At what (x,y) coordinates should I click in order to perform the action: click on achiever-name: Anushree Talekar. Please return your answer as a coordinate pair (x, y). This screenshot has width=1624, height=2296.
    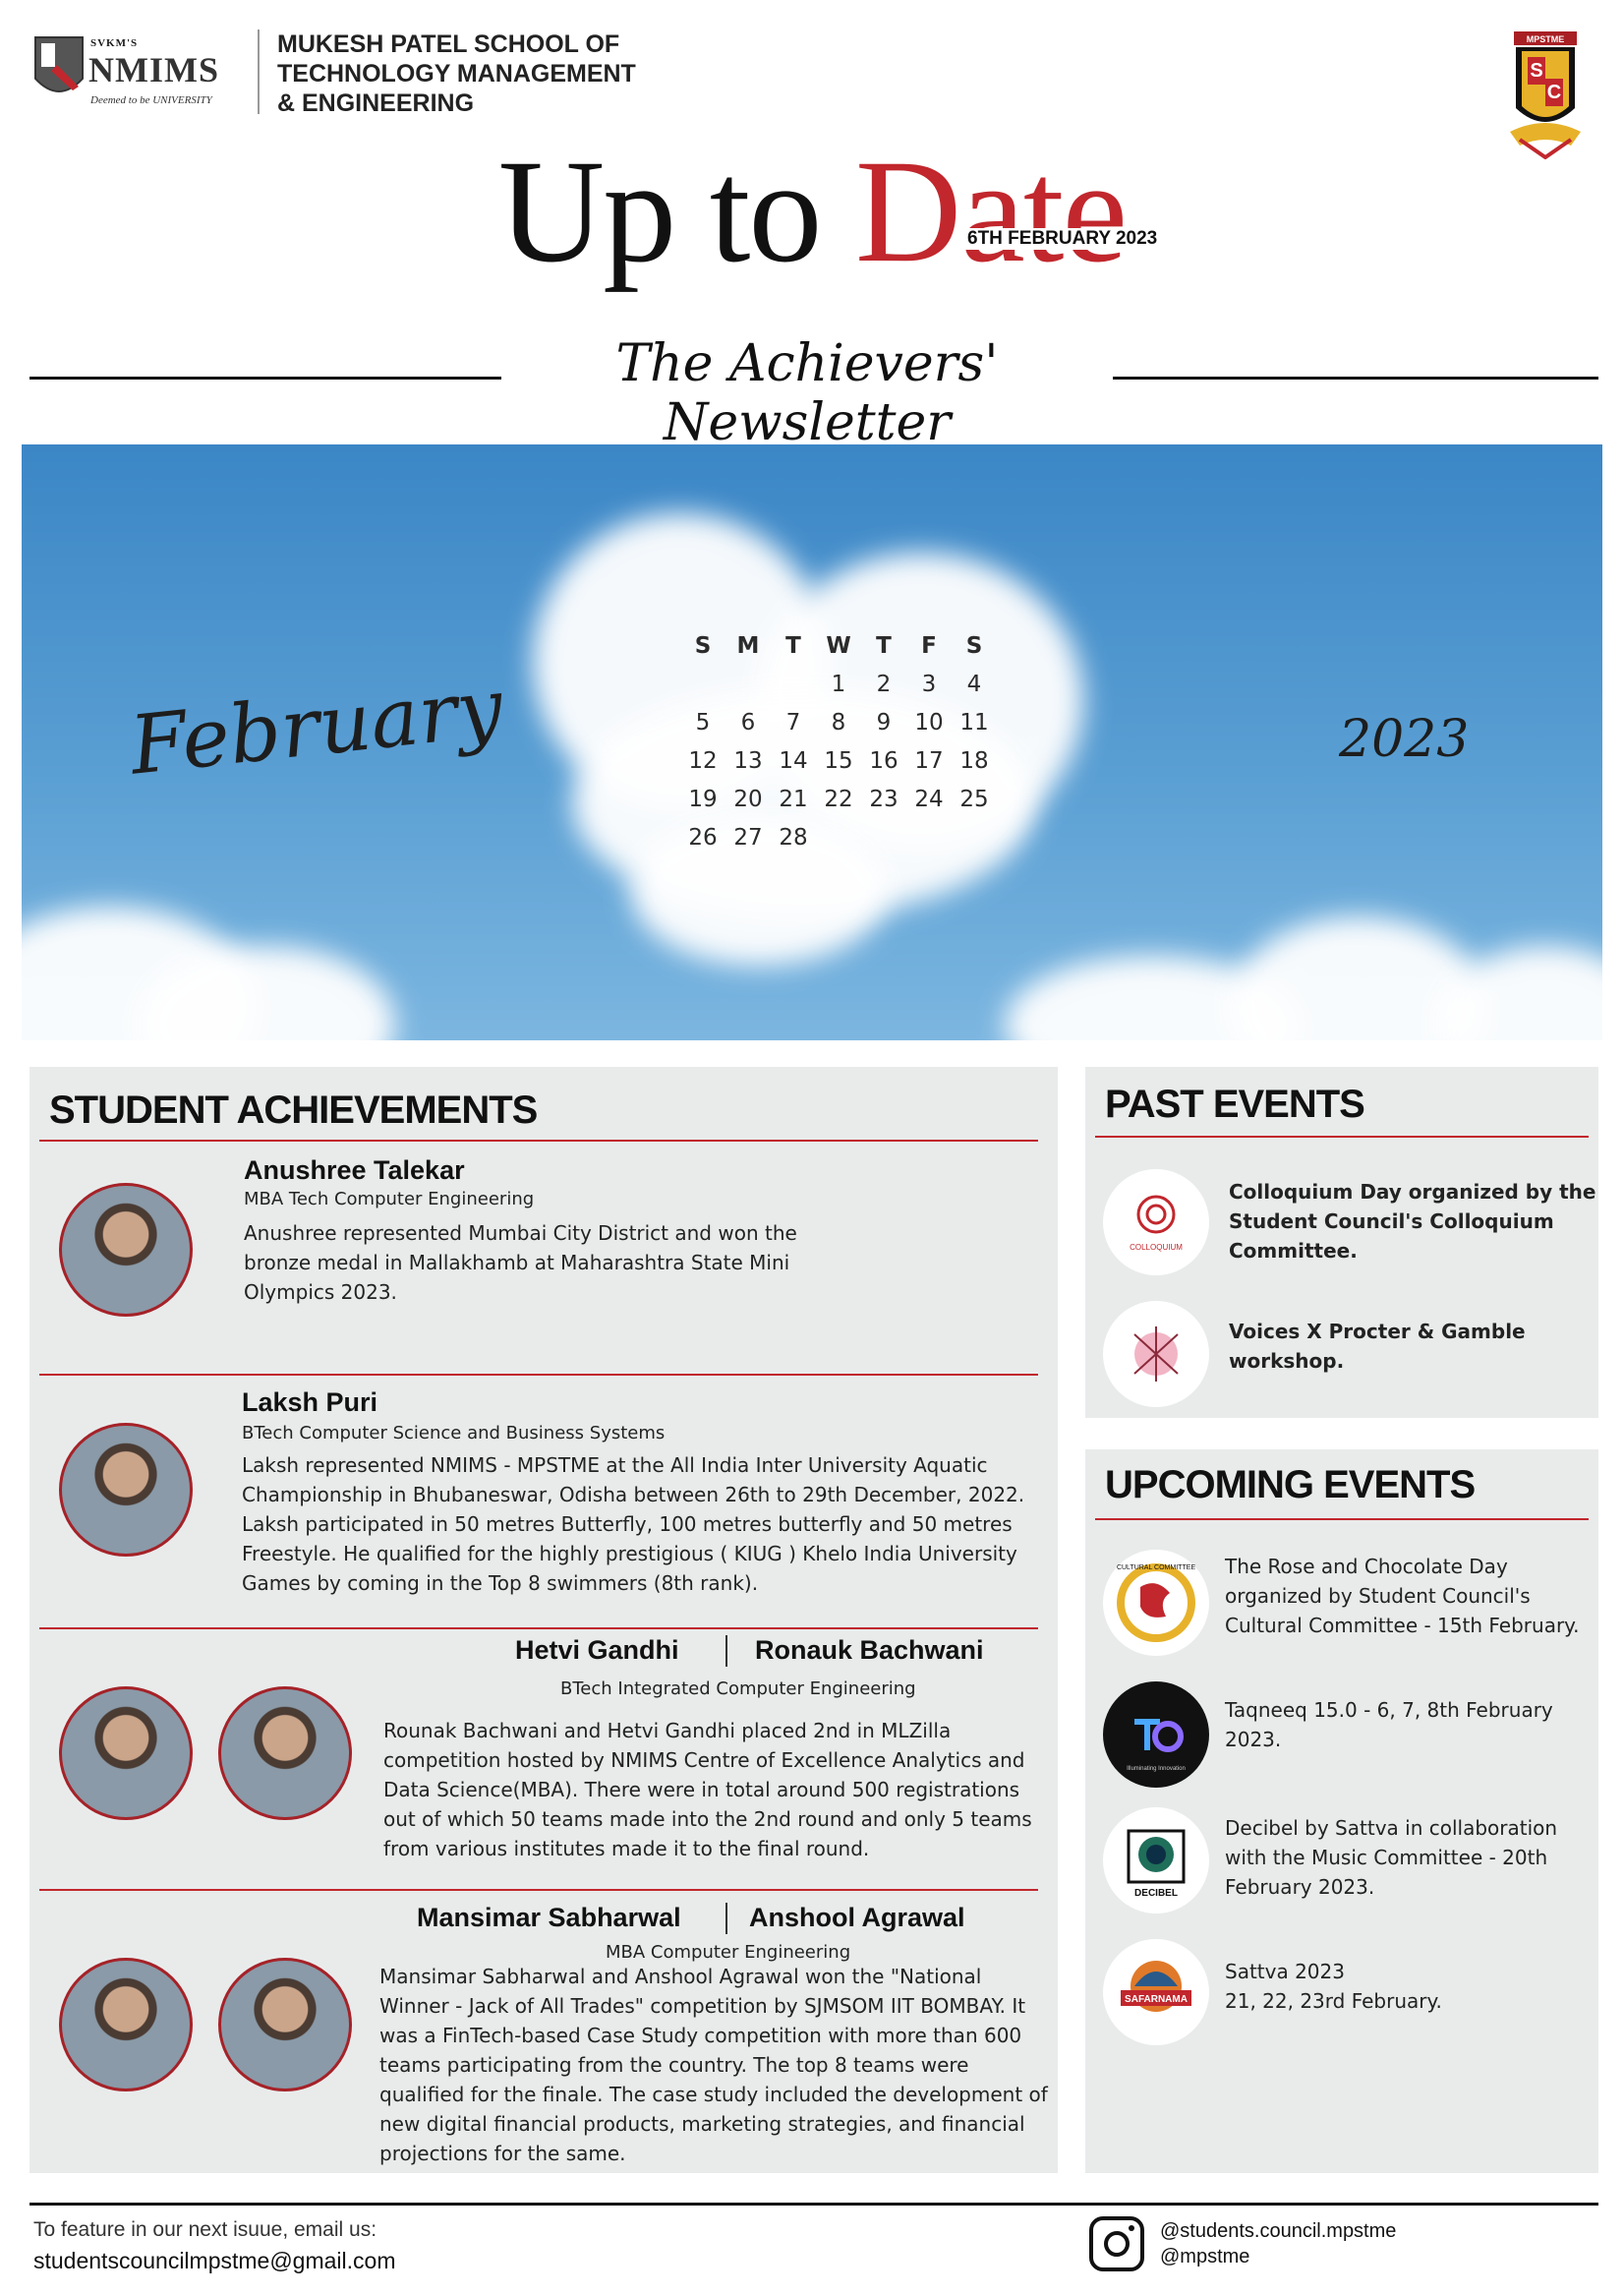
    Looking at the image, I should click on (354, 1170).